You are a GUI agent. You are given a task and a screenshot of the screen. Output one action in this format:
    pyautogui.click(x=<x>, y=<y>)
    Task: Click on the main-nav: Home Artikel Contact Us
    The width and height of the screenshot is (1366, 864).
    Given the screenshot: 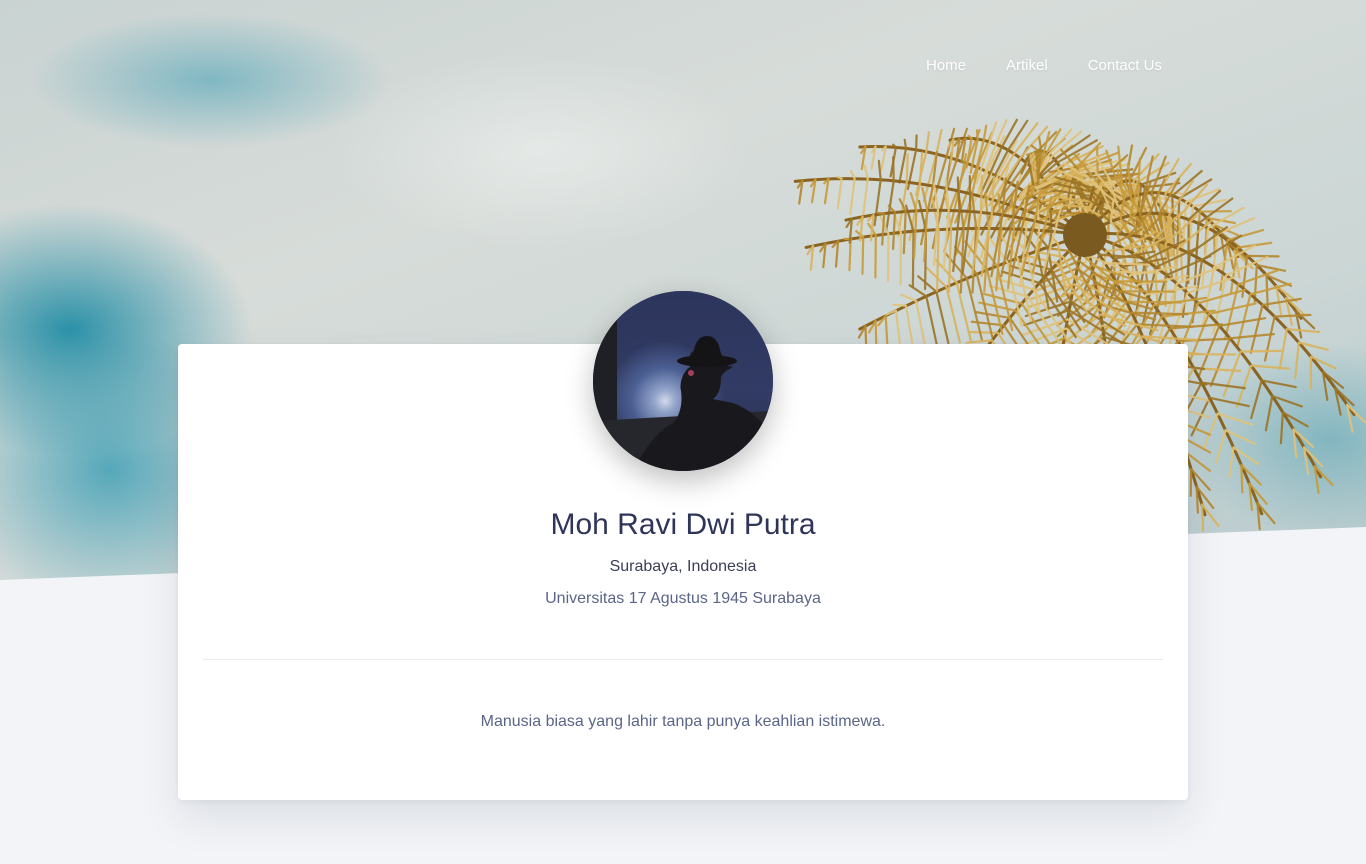 What is the action you would take?
    pyautogui.click(x=1044, y=66)
    